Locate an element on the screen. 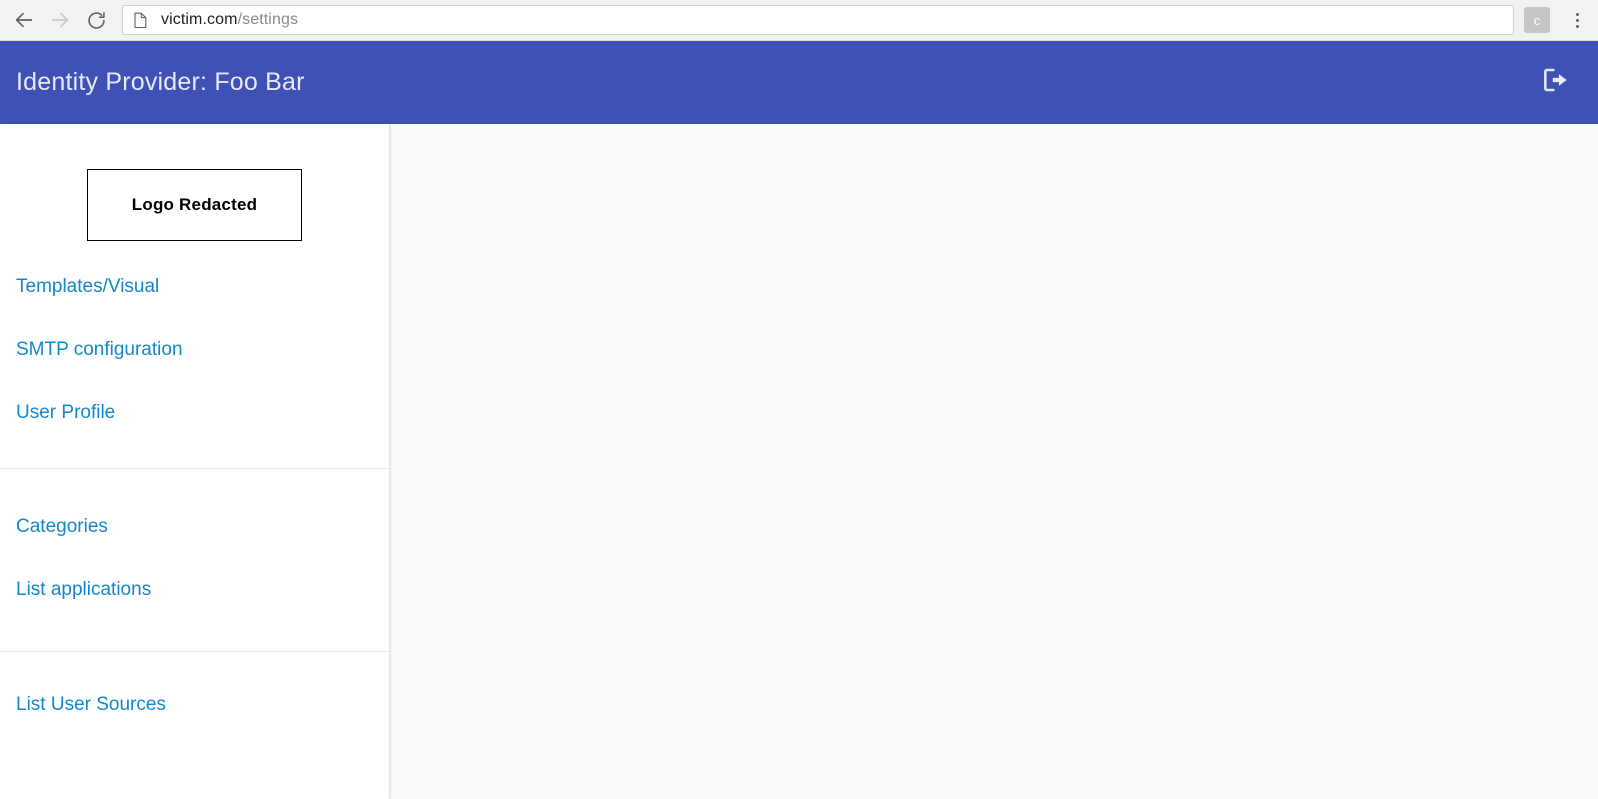 This screenshot has width=1598, height=799. url-host: victim.com is located at coordinates (199, 19).